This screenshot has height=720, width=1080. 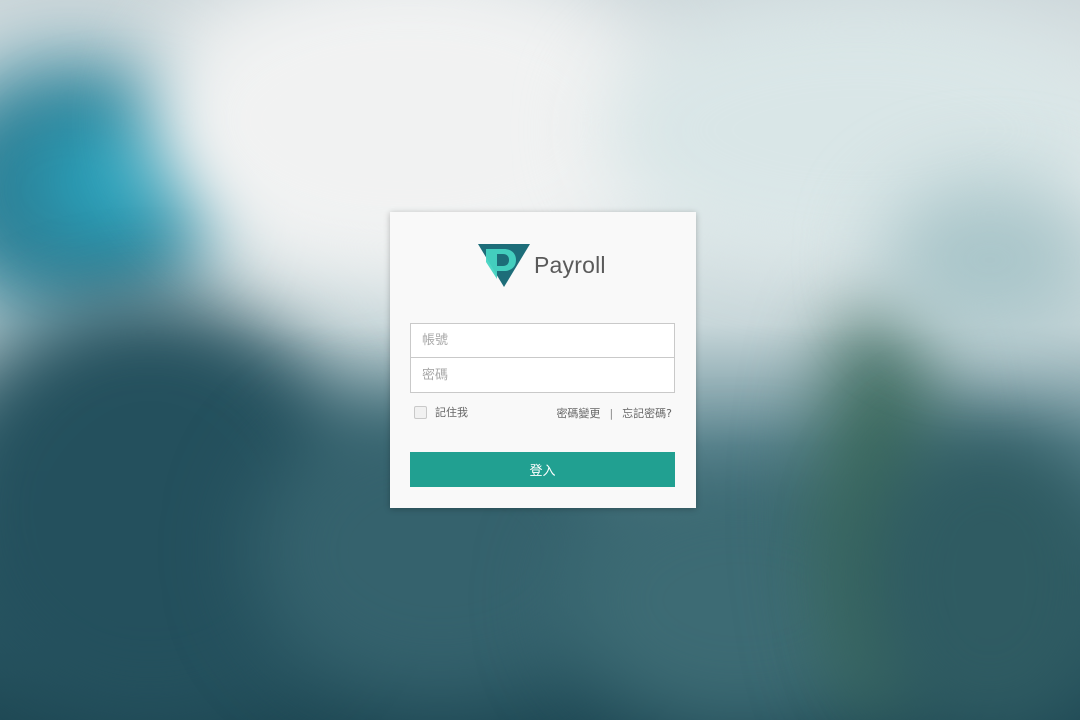 What do you see at coordinates (542, 375) in the screenshot?
I see `password-input` at bounding box center [542, 375].